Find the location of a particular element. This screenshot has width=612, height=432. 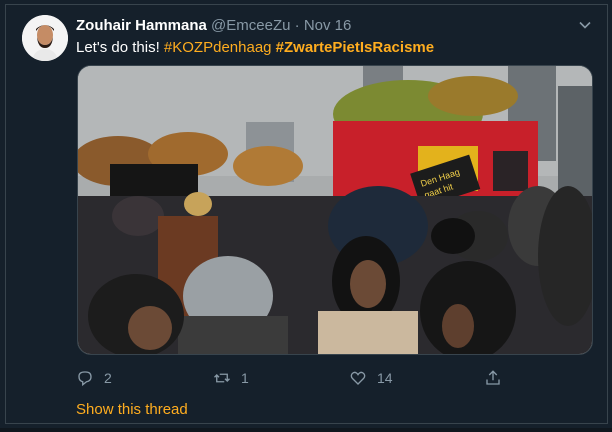

share-button is located at coordinates (498, 378).